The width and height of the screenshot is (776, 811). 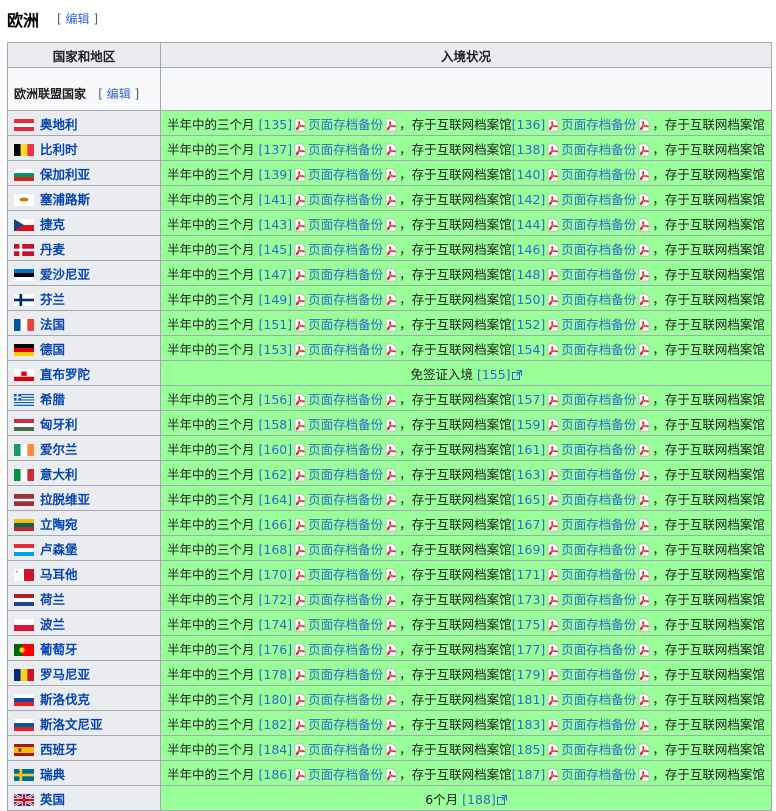 I want to click on reference-link: [141], so click(x=276, y=199).